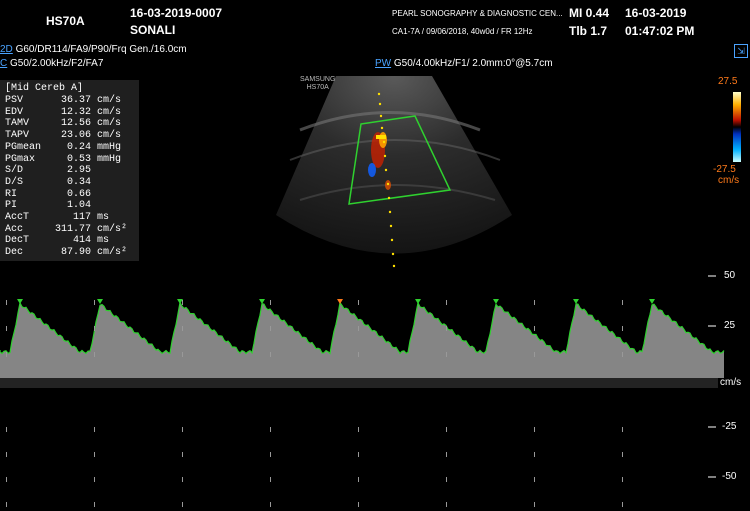  I want to click on measurement-label: DecT, so click(17, 241).